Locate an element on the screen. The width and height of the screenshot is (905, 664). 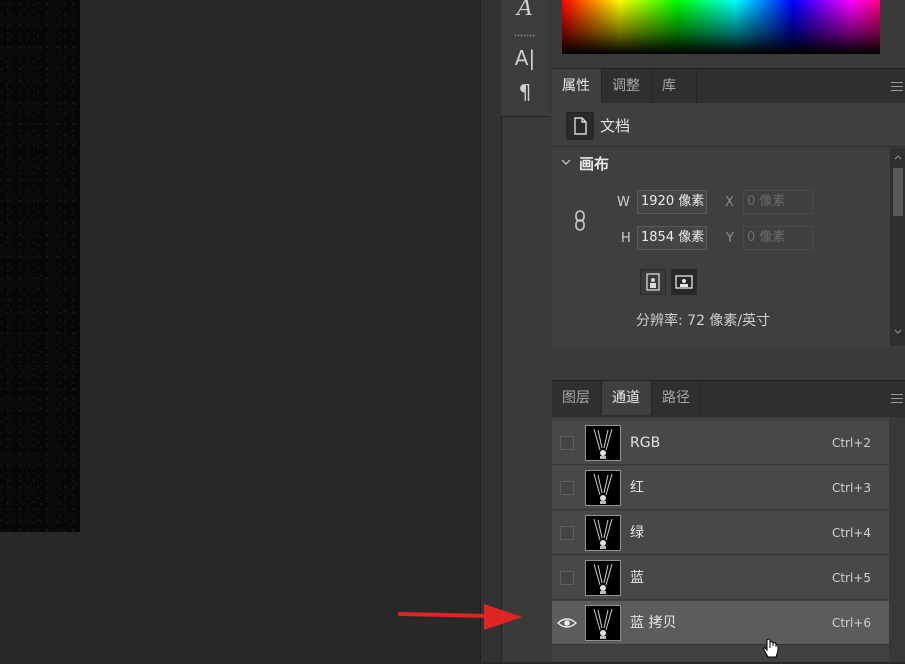
scrollbar-thumb is located at coordinates (898, 192).